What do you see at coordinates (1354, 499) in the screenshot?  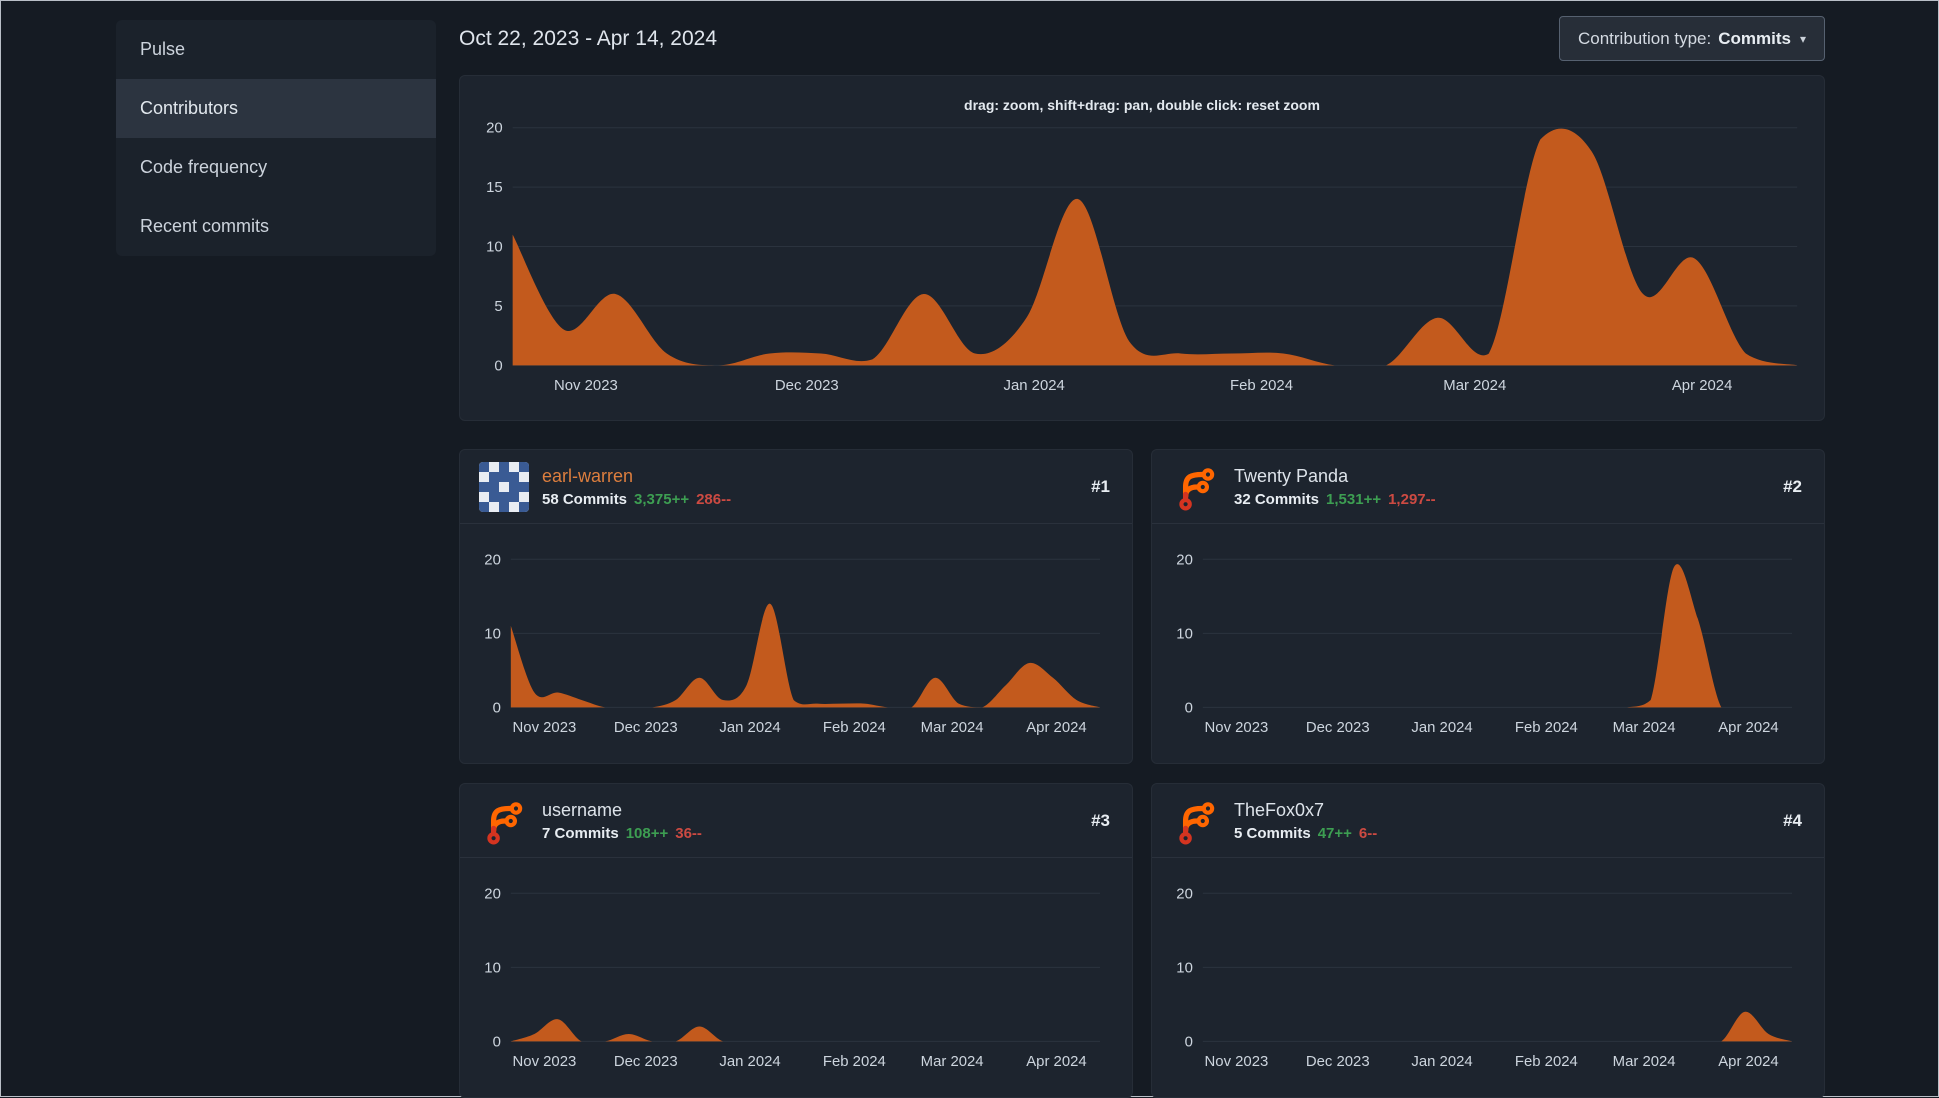 I see `additions-count: 1,531++` at bounding box center [1354, 499].